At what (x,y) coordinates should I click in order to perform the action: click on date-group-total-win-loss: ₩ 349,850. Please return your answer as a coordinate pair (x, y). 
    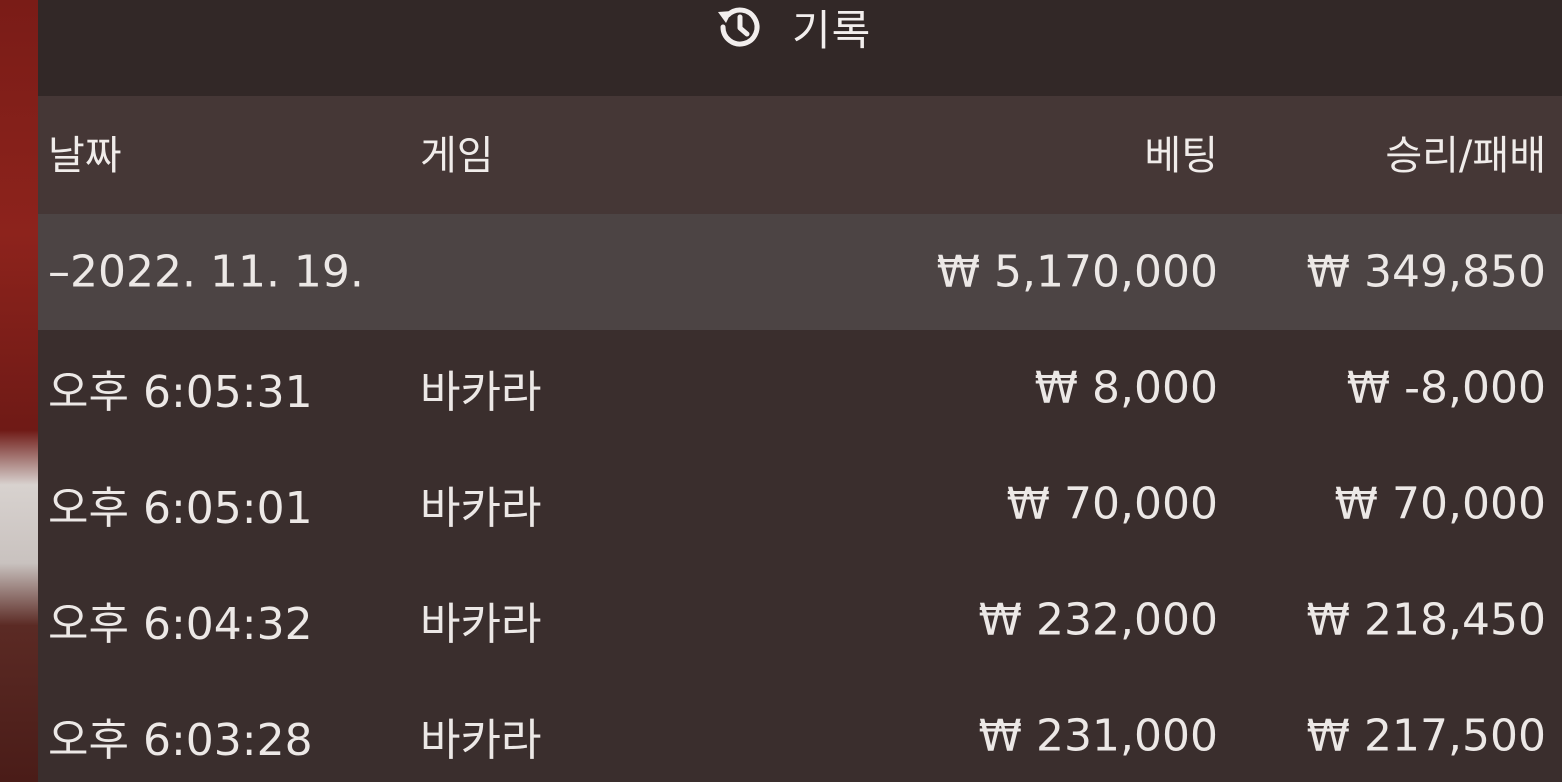
    Looking at the image, I should click on (1426, 272).